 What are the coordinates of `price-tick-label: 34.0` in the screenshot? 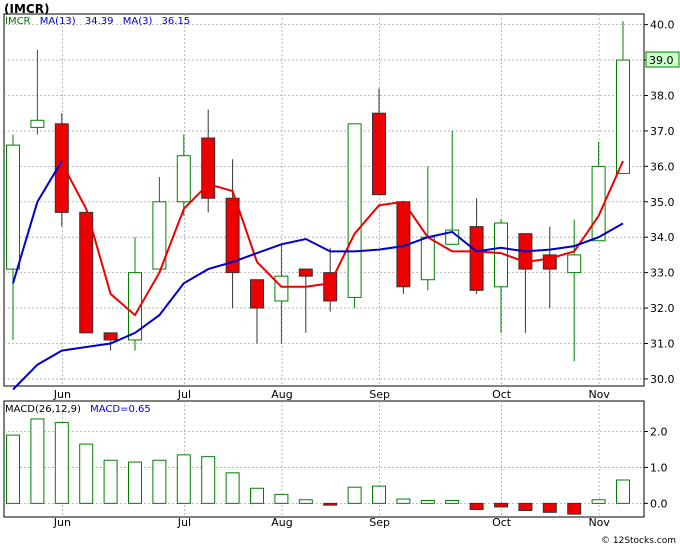 It's located at (662, 237).